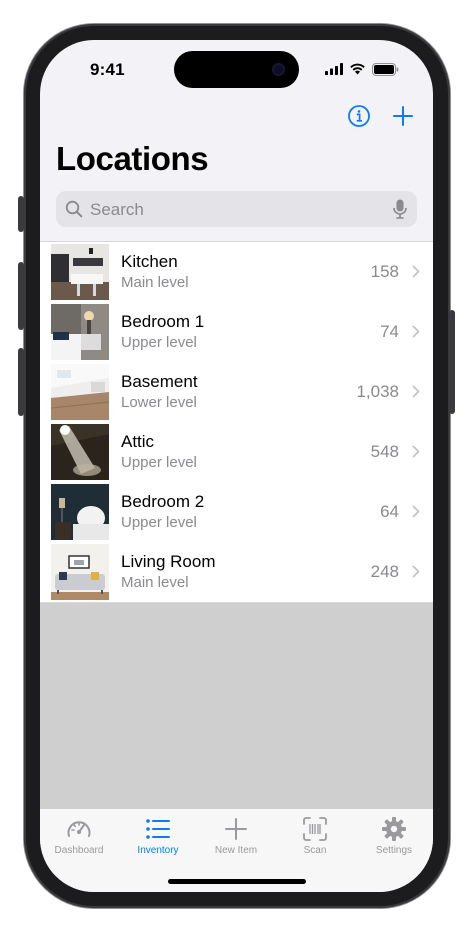 The height and width of the screenshot is (932, 473). I want to click on location-row-bedroom-2: Bedroom 2 Upper level 64, so click(236, 512).